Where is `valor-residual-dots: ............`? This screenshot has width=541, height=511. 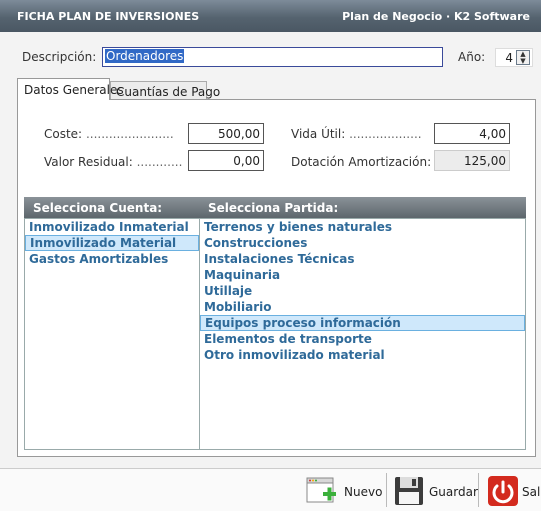
valor-residual-dots: ............ is located at coordinates (159, 162).